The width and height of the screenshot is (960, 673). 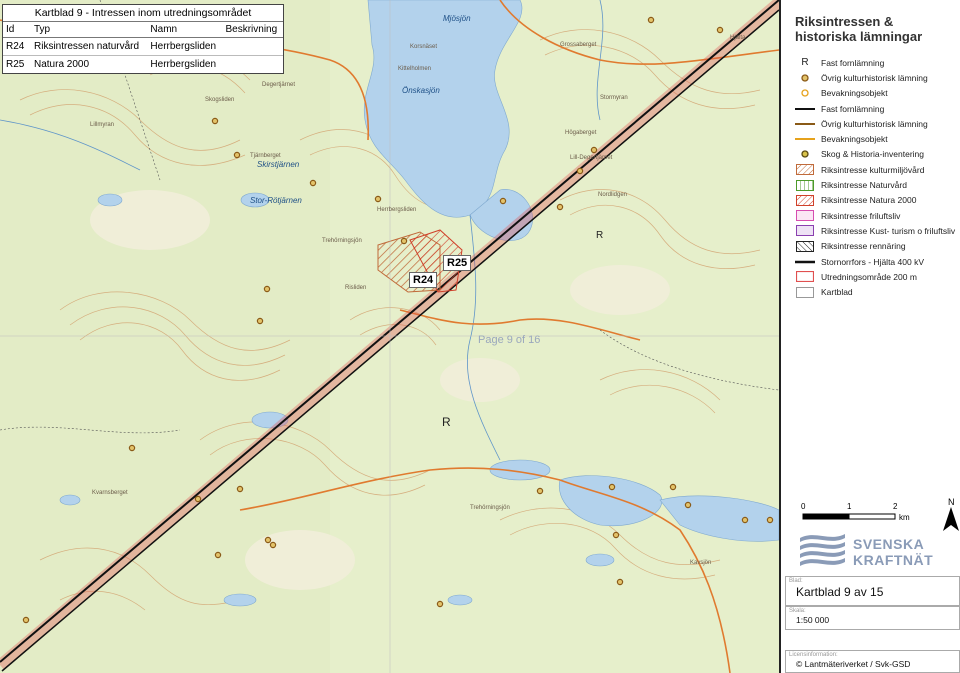 What do you see at coordinates (888, 230) in the screenshot?
I see `legend-label: Riksintresse Kust- turism o friluftsliv` at bounding box center [888, 230].